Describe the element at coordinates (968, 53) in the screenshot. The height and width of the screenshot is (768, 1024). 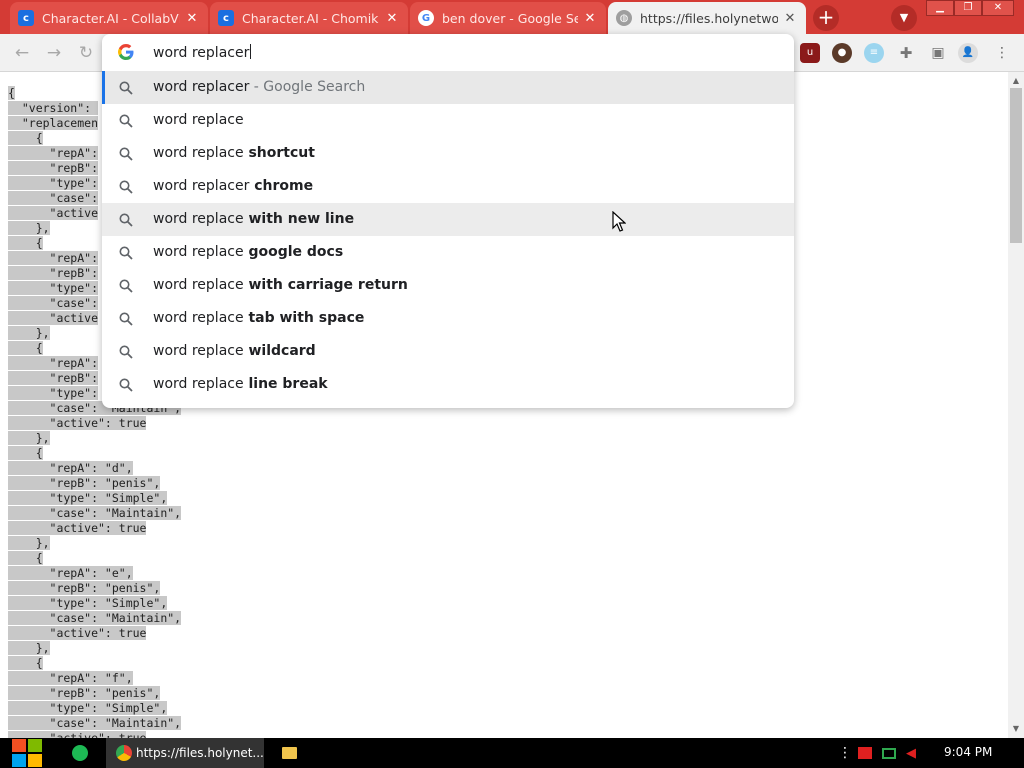
I see `profile-avatar: 👤` at that location.